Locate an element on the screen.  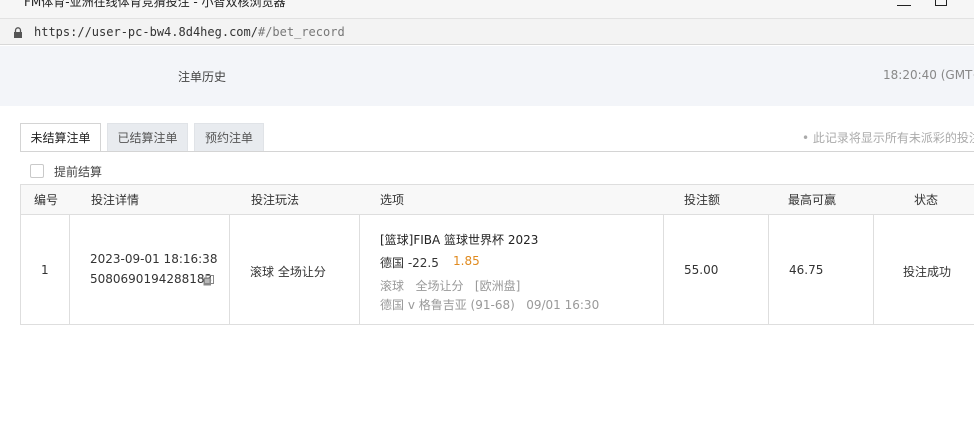
option-title: [篮球]FIBA 篮球世界杯 2023 is located at coordinates (459, 240).